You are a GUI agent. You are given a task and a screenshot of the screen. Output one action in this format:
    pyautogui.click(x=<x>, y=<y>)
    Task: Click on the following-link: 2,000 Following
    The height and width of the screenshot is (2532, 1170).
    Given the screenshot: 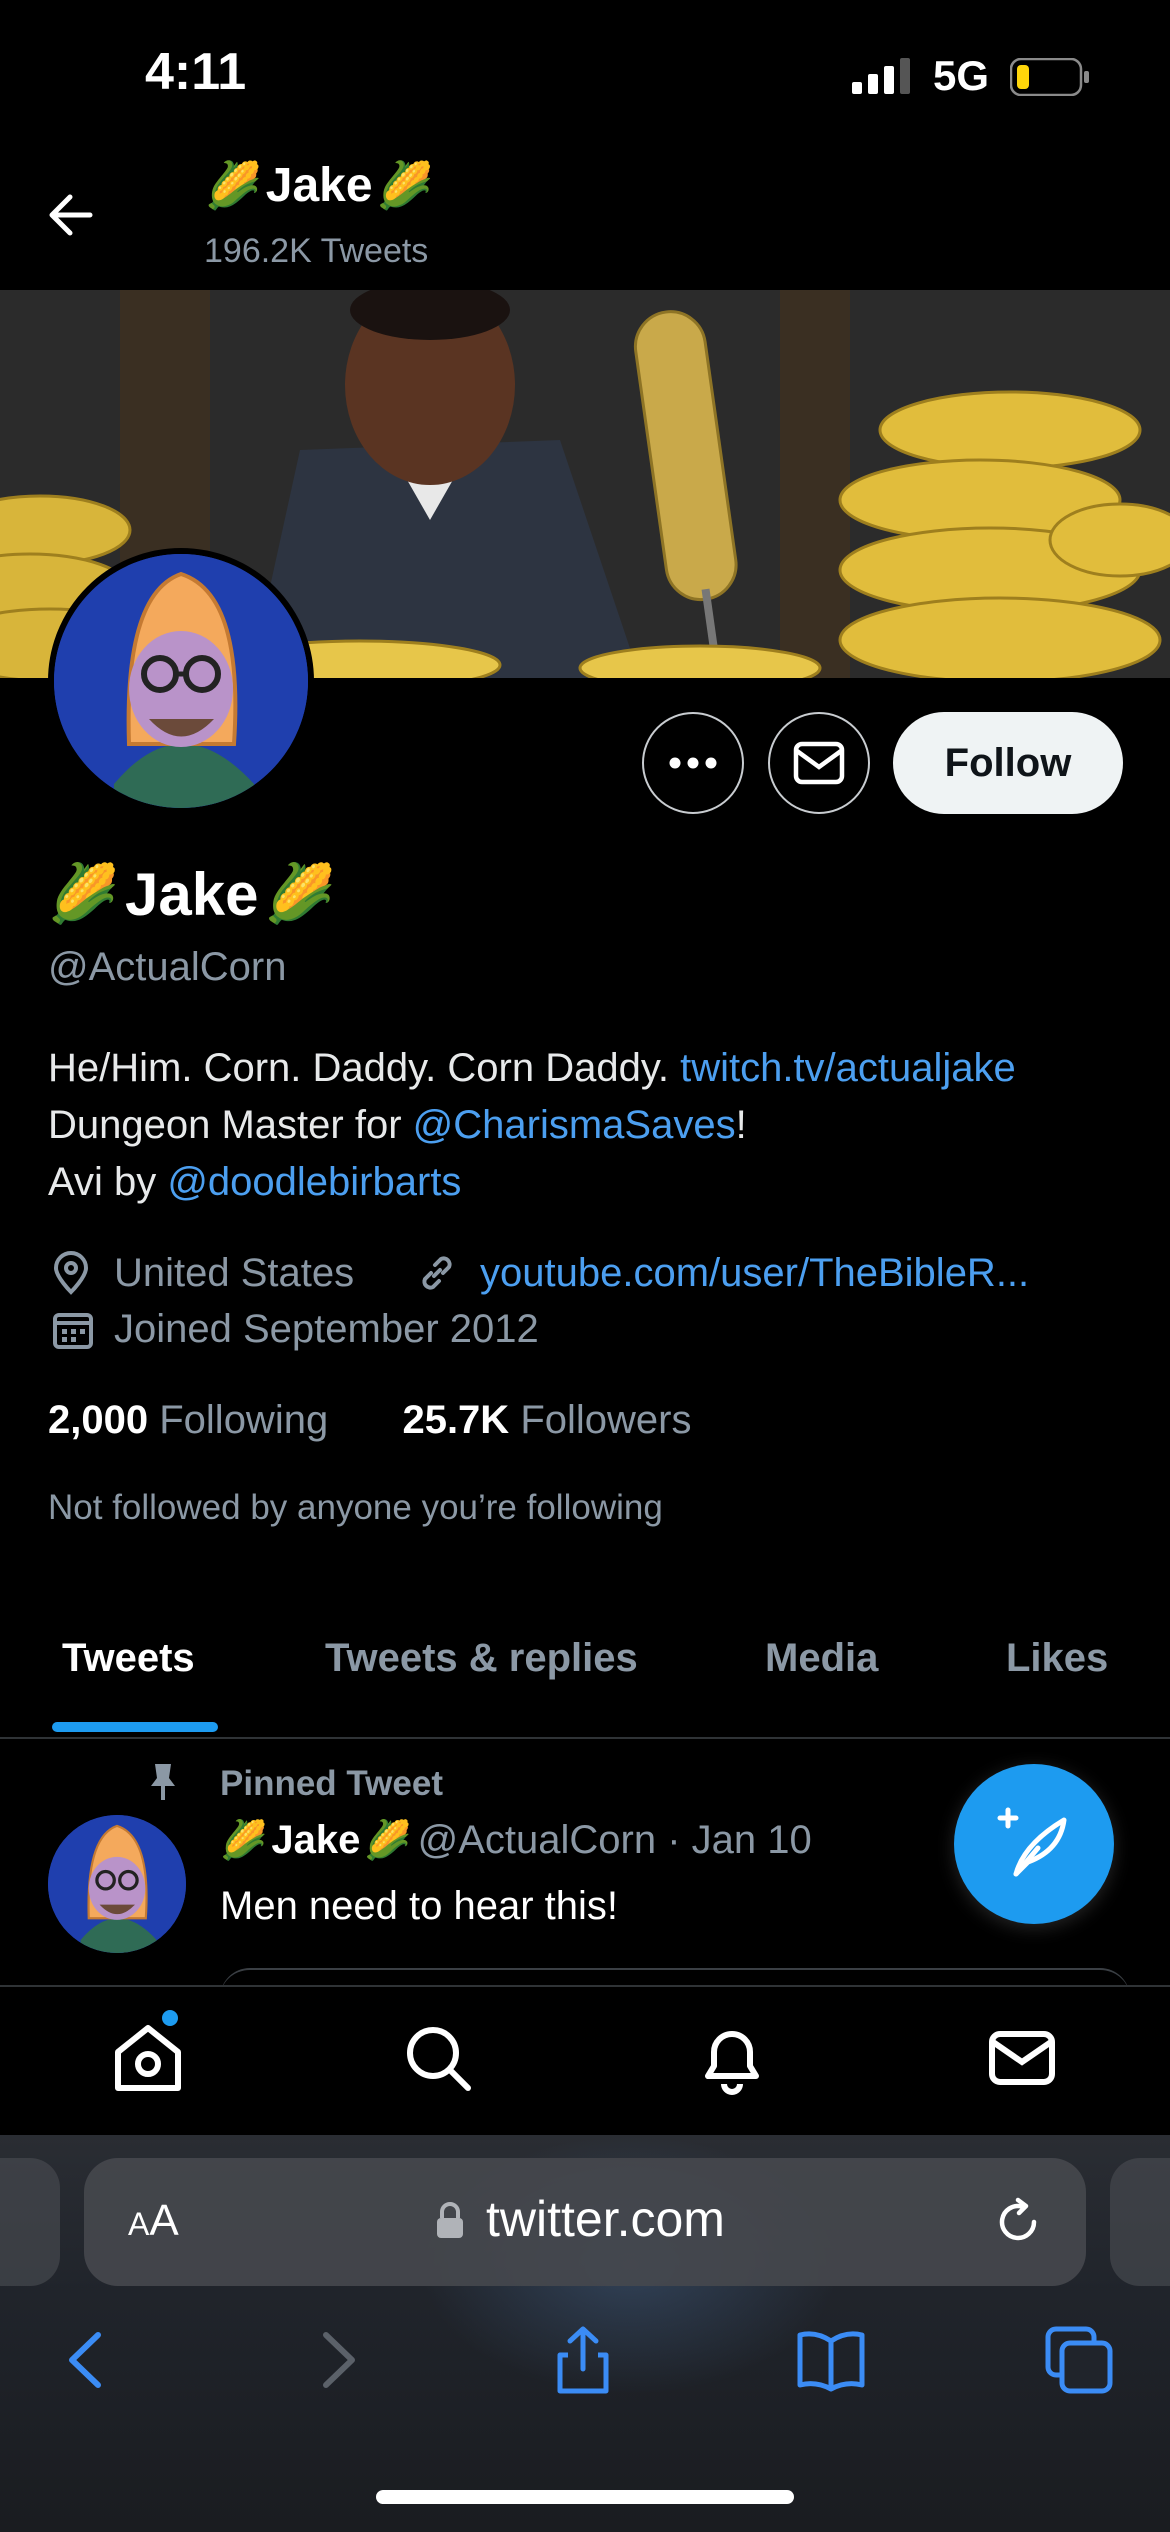 What is the action you would take?
    pyautogui.click(x=188, y=1420)
    